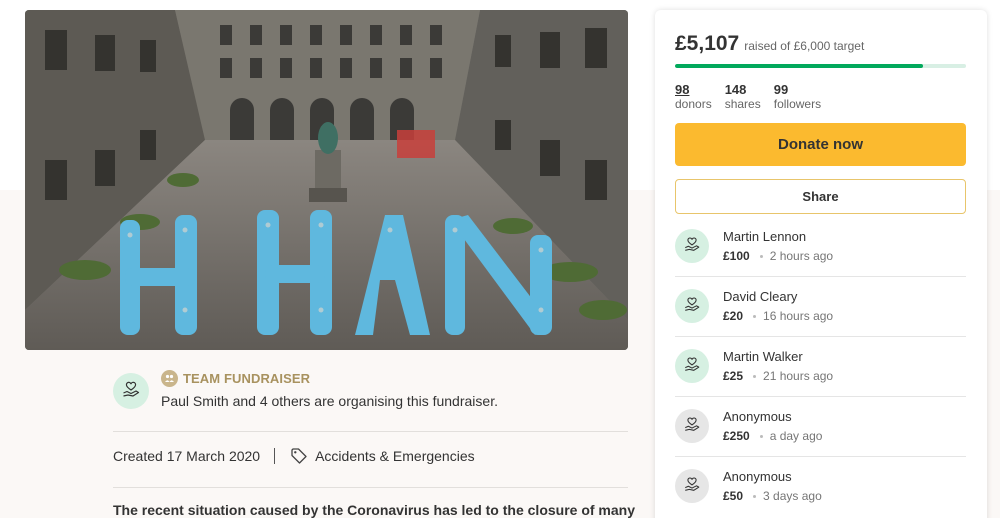 This screenshot has height=518, width=1000. I want to click on donation-details: £50 3 days ago, so click(772, 496).